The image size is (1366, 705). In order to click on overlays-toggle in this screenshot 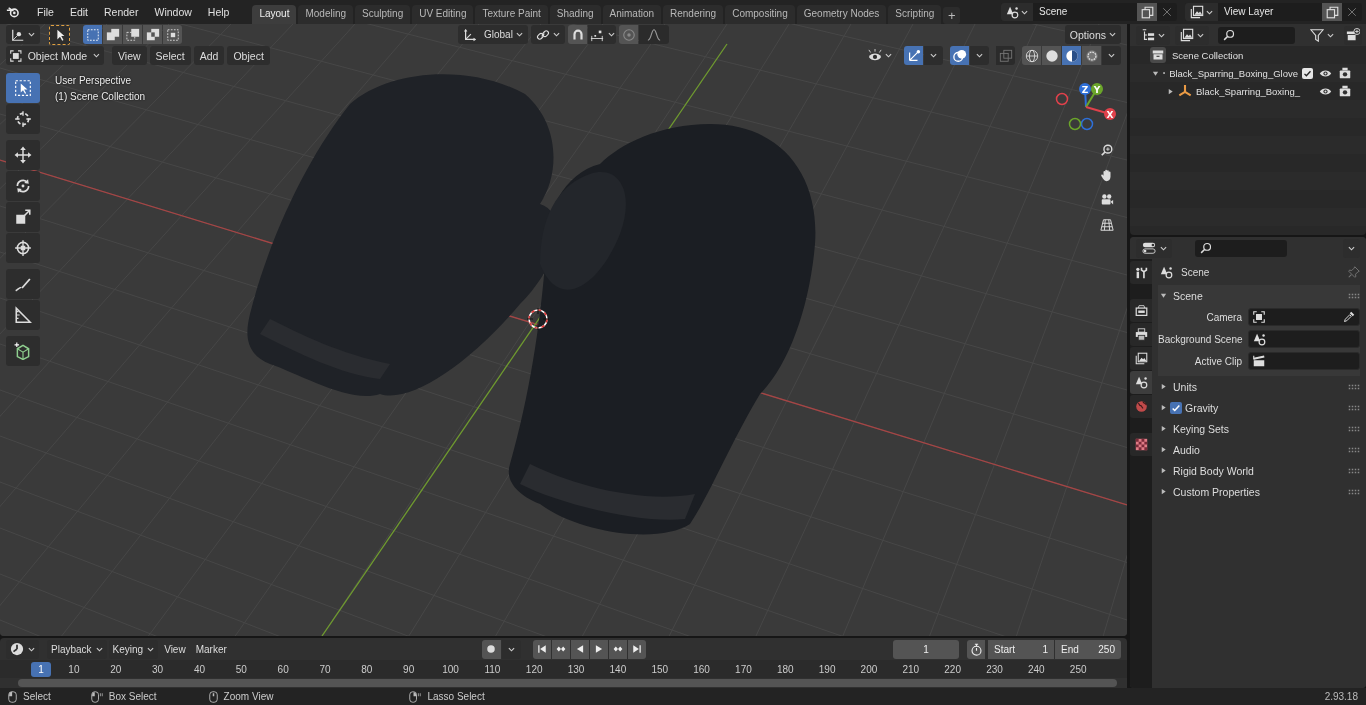, I will do `click(959, 55)`.